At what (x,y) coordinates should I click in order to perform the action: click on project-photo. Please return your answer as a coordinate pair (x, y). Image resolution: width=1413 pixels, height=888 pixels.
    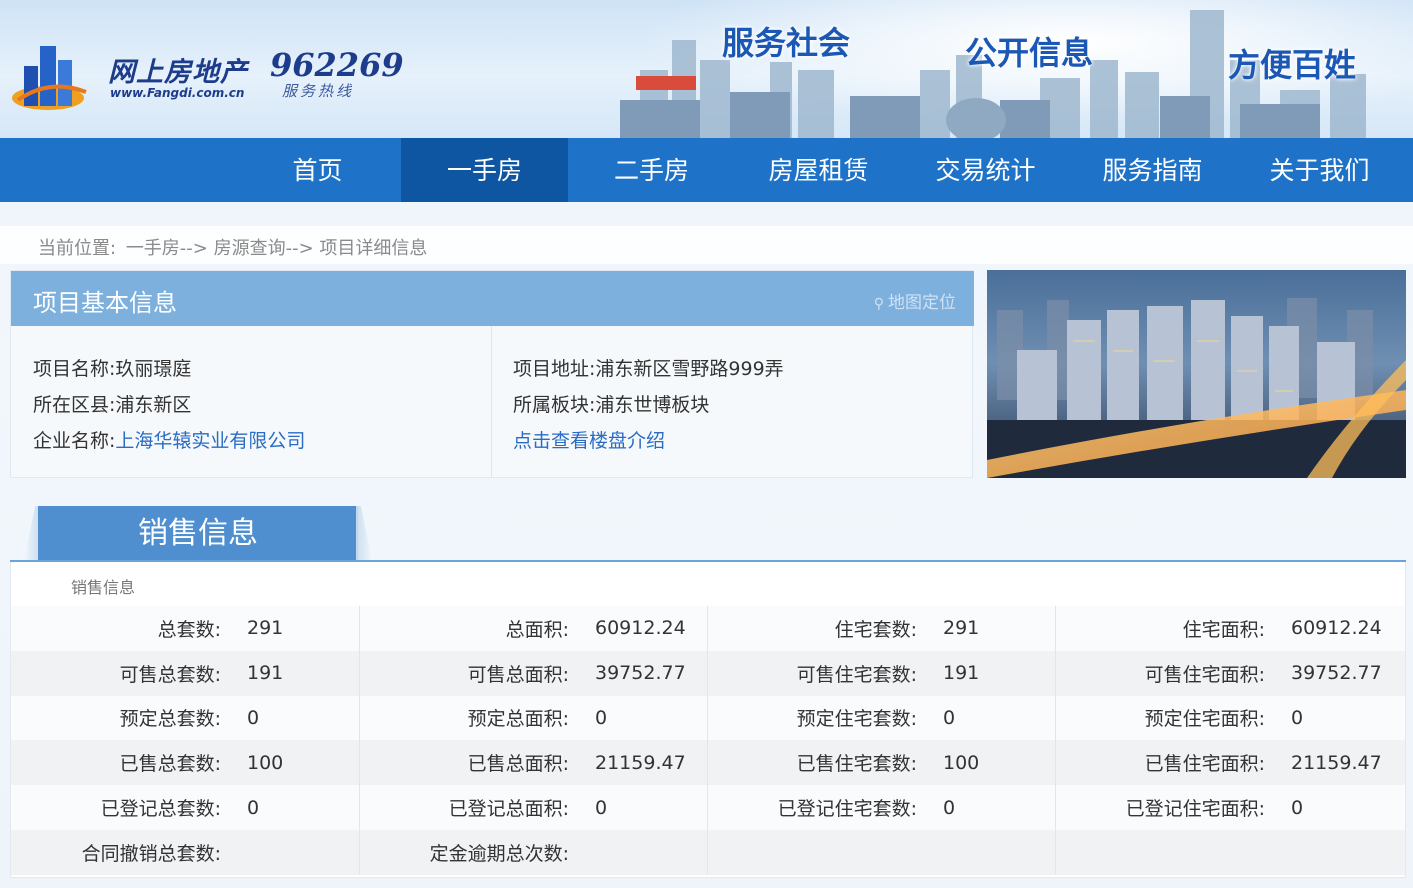
    Looking at the image, I should click on (1196, 374).